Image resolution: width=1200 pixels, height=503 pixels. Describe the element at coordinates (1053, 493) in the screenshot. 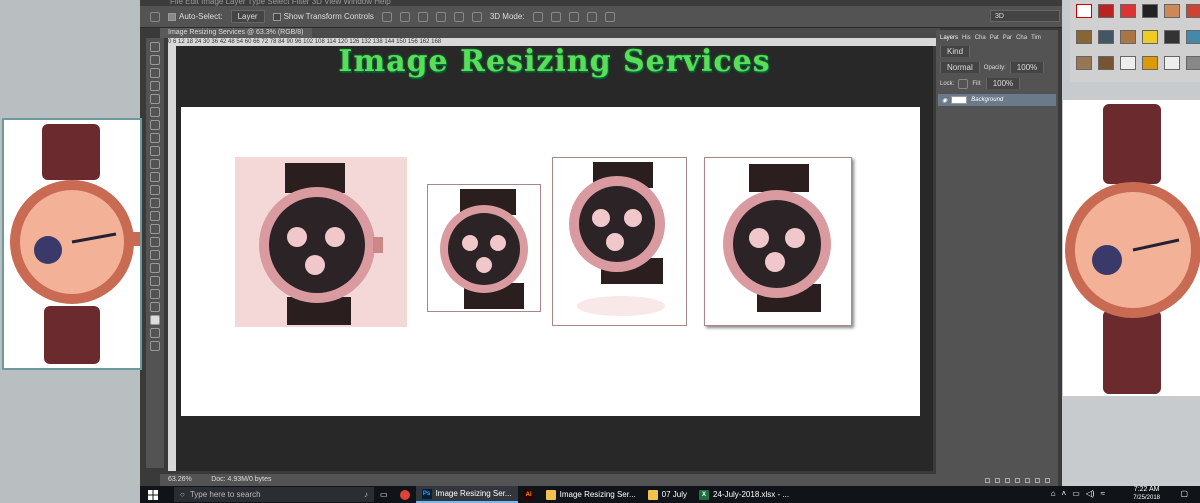

I see `people-icon: ⌂` at that location.